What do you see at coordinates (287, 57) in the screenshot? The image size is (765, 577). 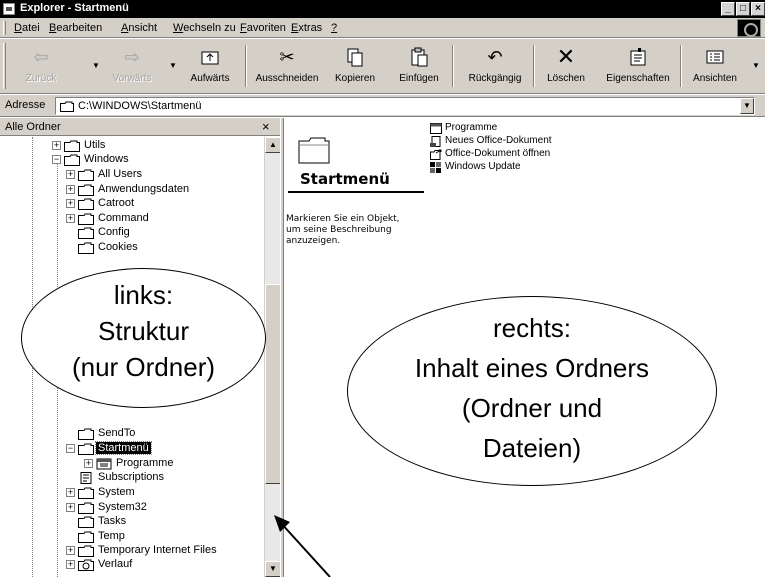 I see `scissors-icon: ✂` at bounding box center [287, 57].